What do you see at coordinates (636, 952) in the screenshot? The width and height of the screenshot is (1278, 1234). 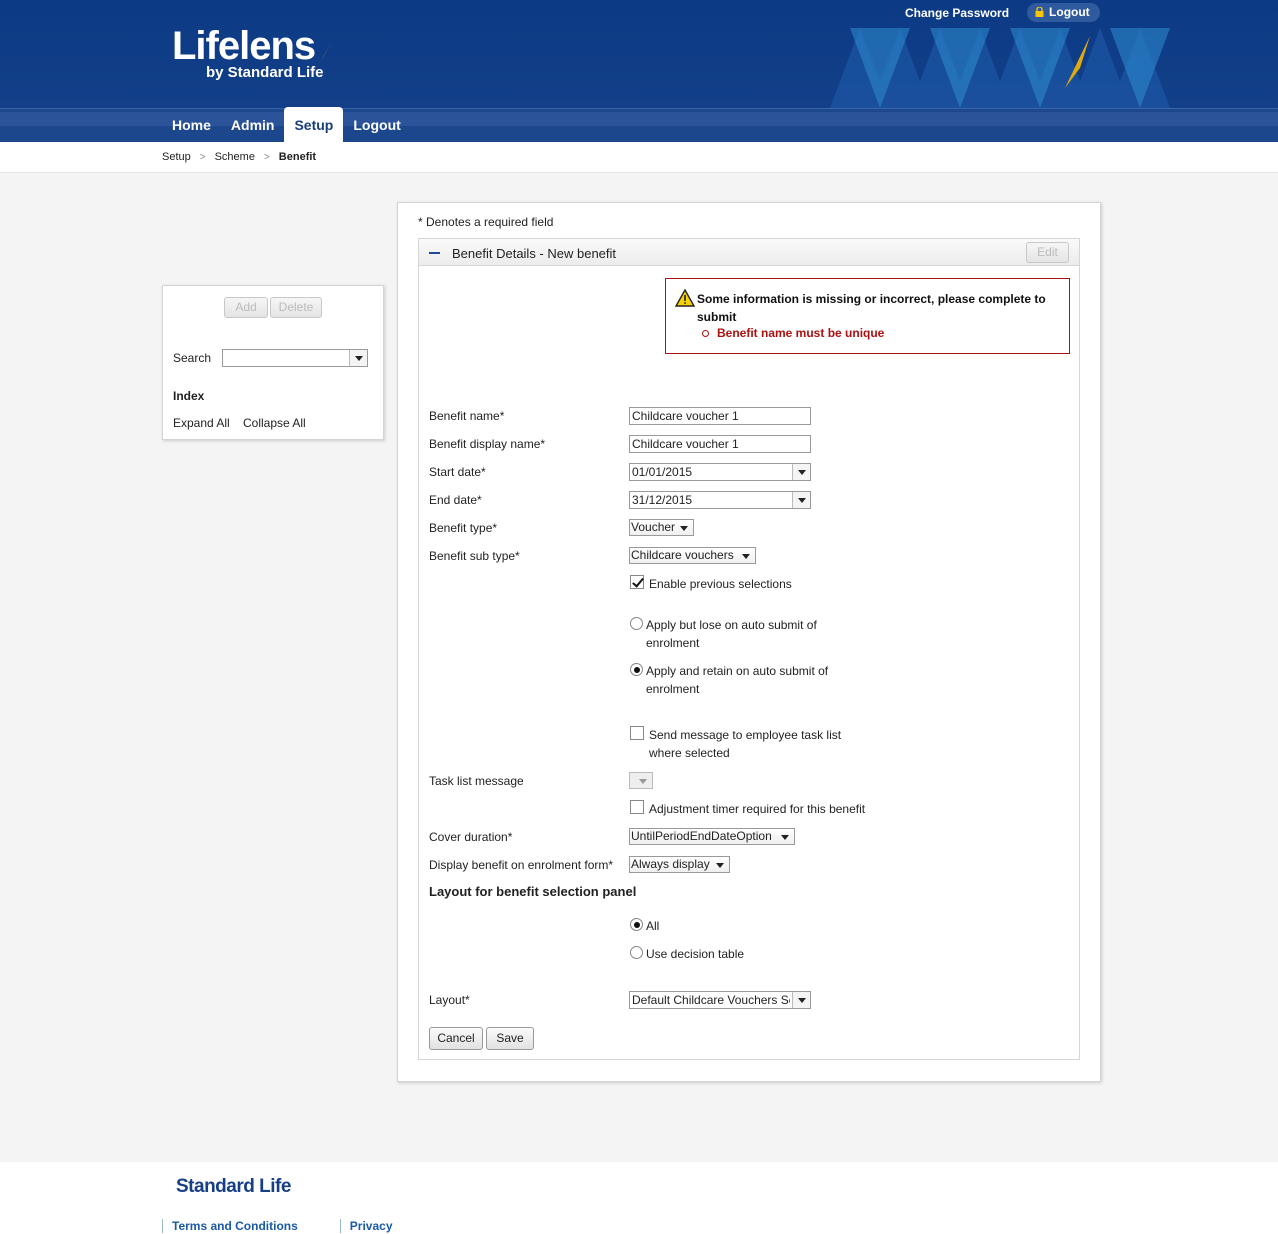 I see `layout-decision-table-radio` at bounding box center [636, 952].